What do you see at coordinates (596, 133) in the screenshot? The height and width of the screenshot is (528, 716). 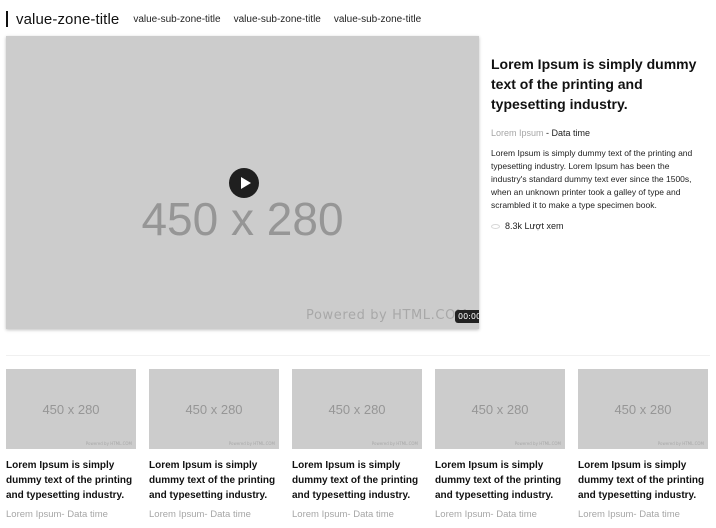 I see `main-article-meta: Lorem Ipsum - Data time` at bounding box center [596, 133].